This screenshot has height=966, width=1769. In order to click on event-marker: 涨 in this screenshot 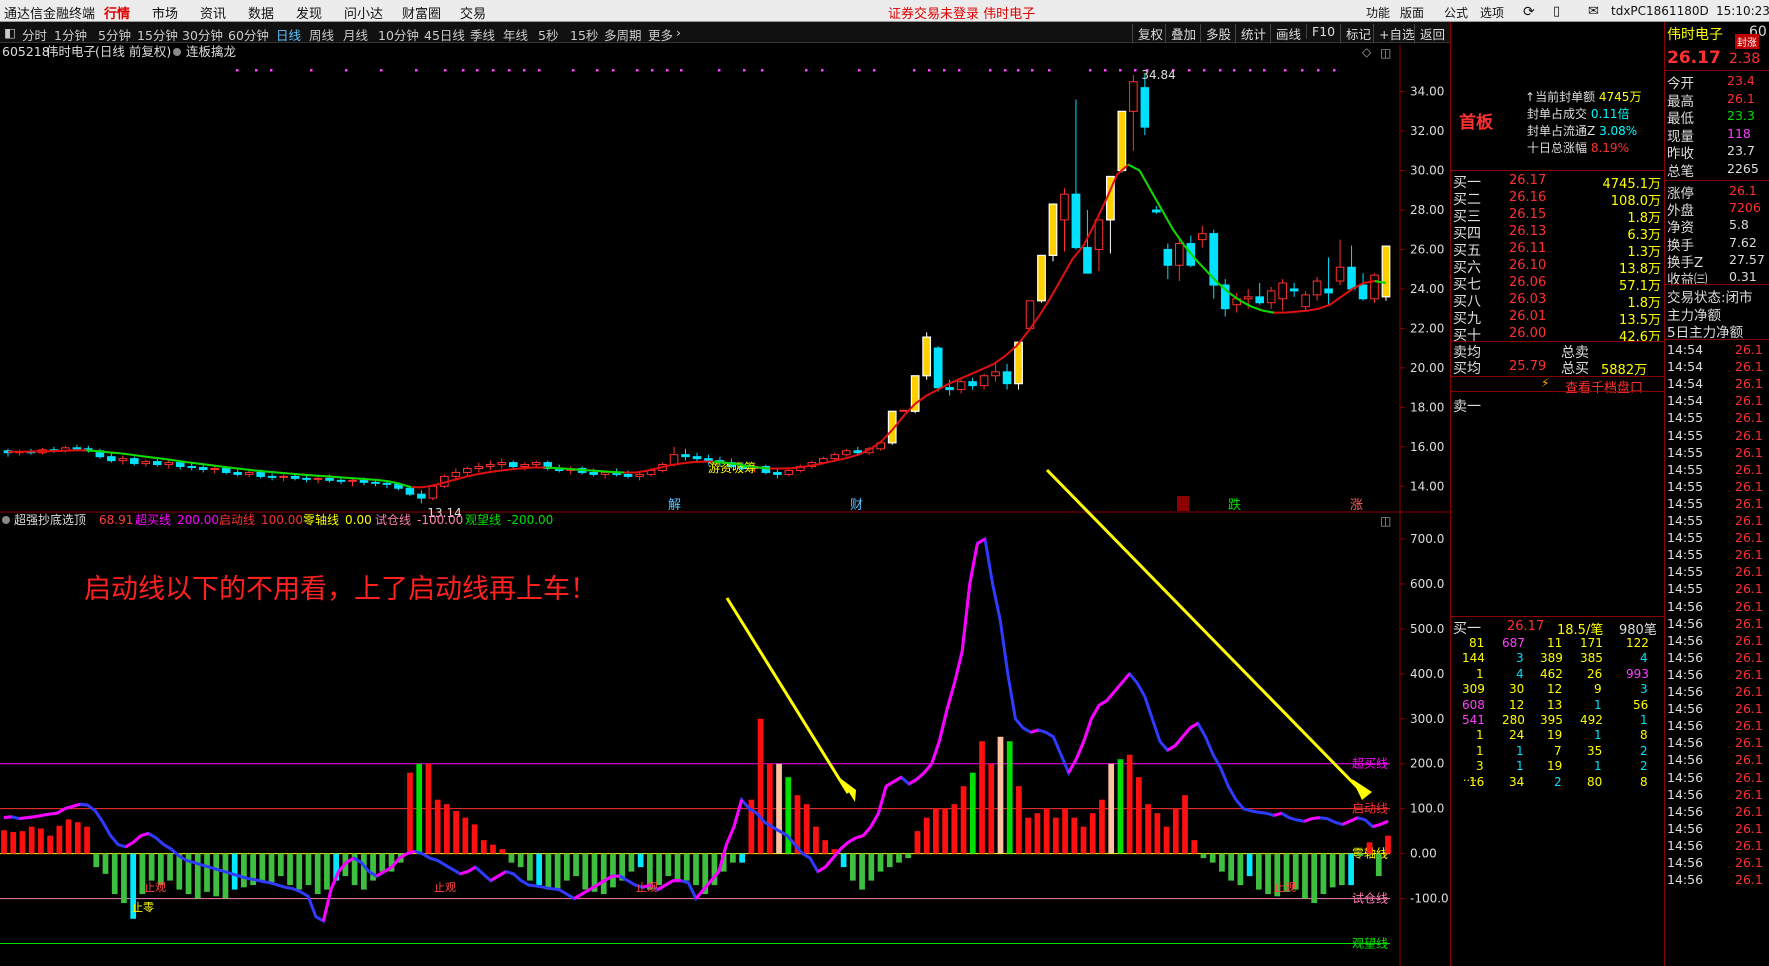, I will do `click(1356, 505)`.